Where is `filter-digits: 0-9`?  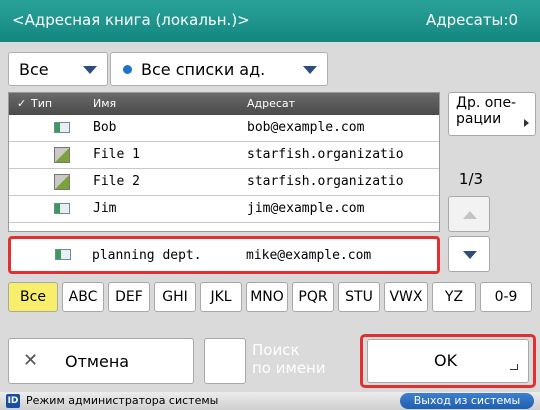 filter-digits: 0-9 is located at coordinates (506, 297).